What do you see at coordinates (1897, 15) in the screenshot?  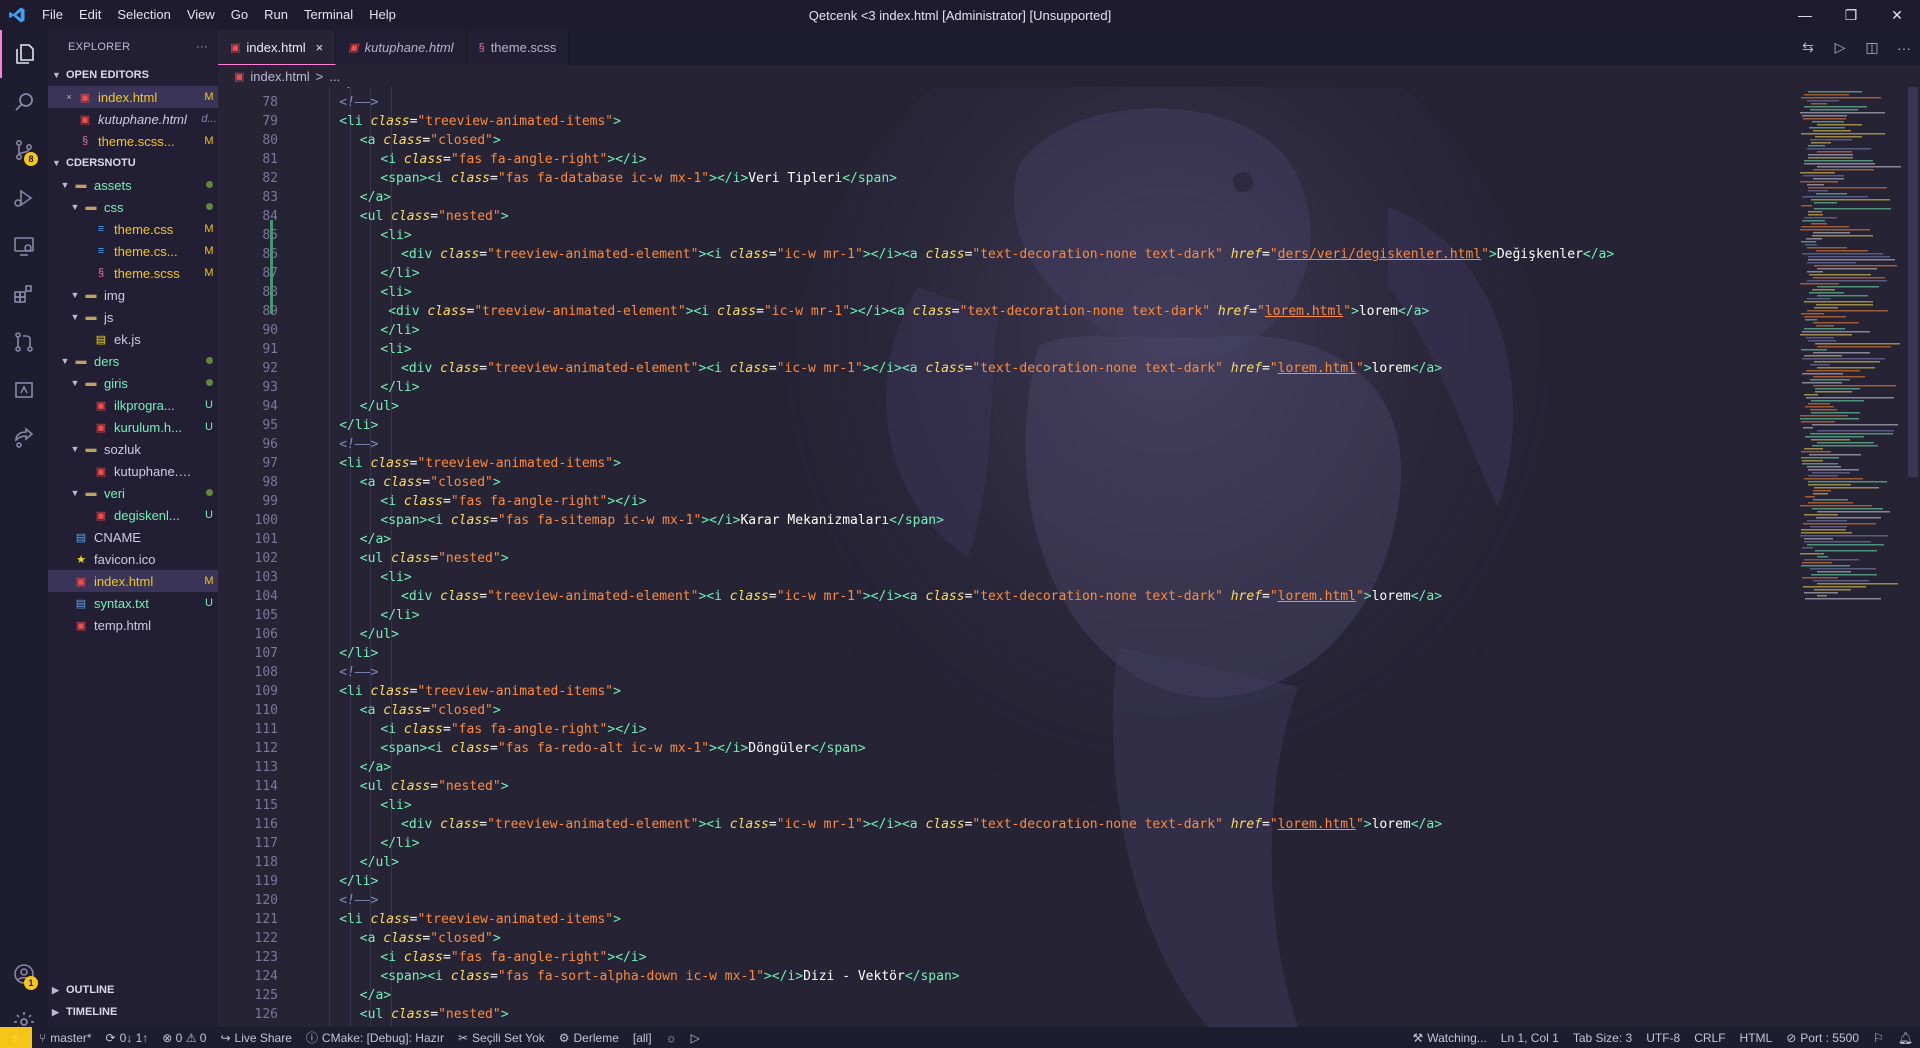 I see `close-window-icon: ✕` at bounding box center [1897, 15].